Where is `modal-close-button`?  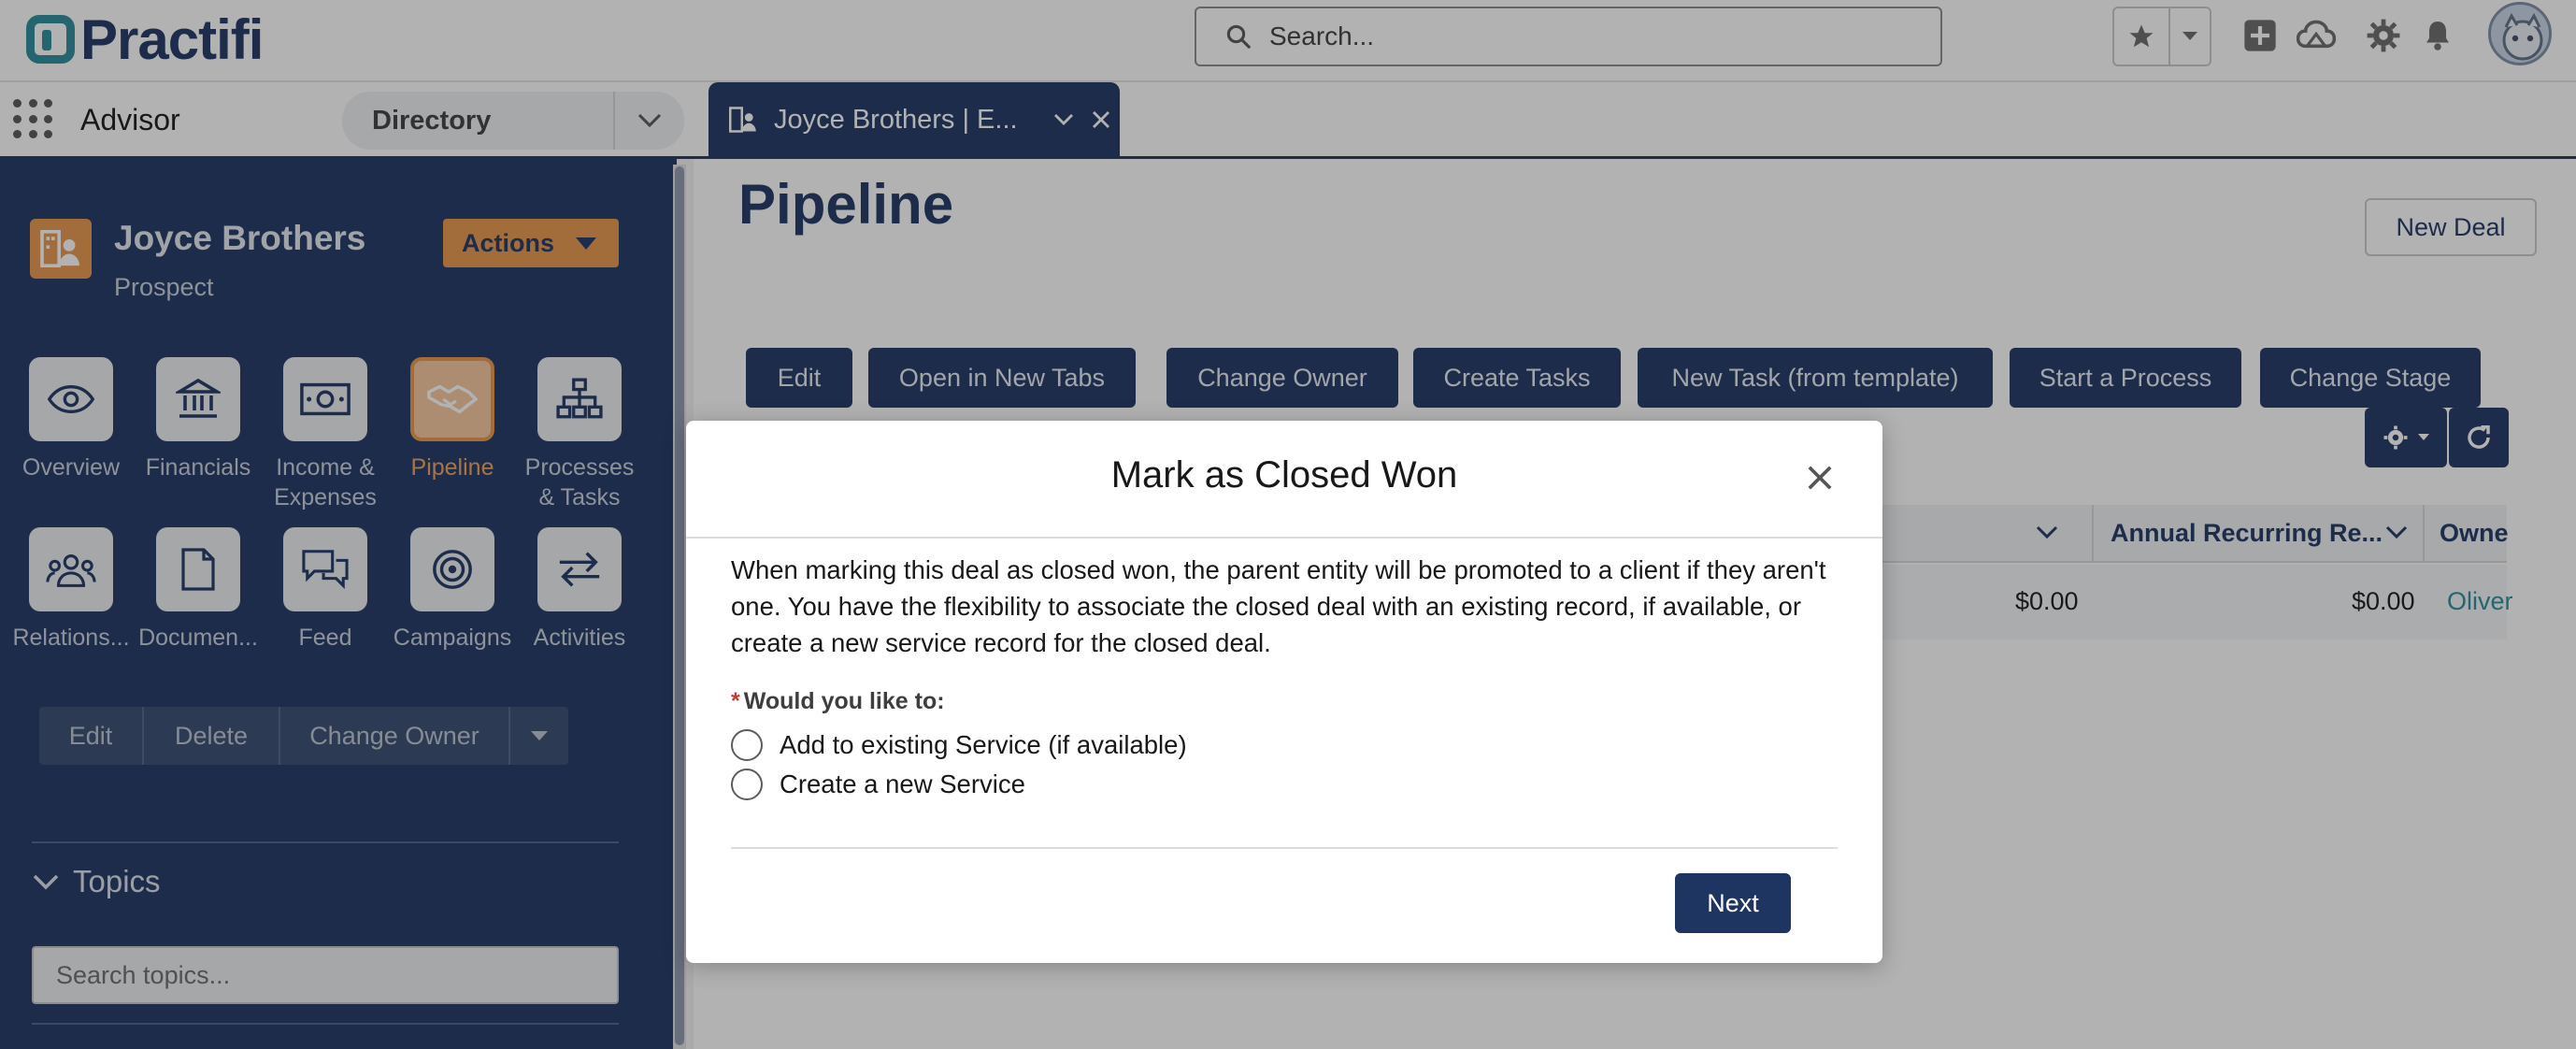
modal-close-button is located at coordinates (1819, 477).